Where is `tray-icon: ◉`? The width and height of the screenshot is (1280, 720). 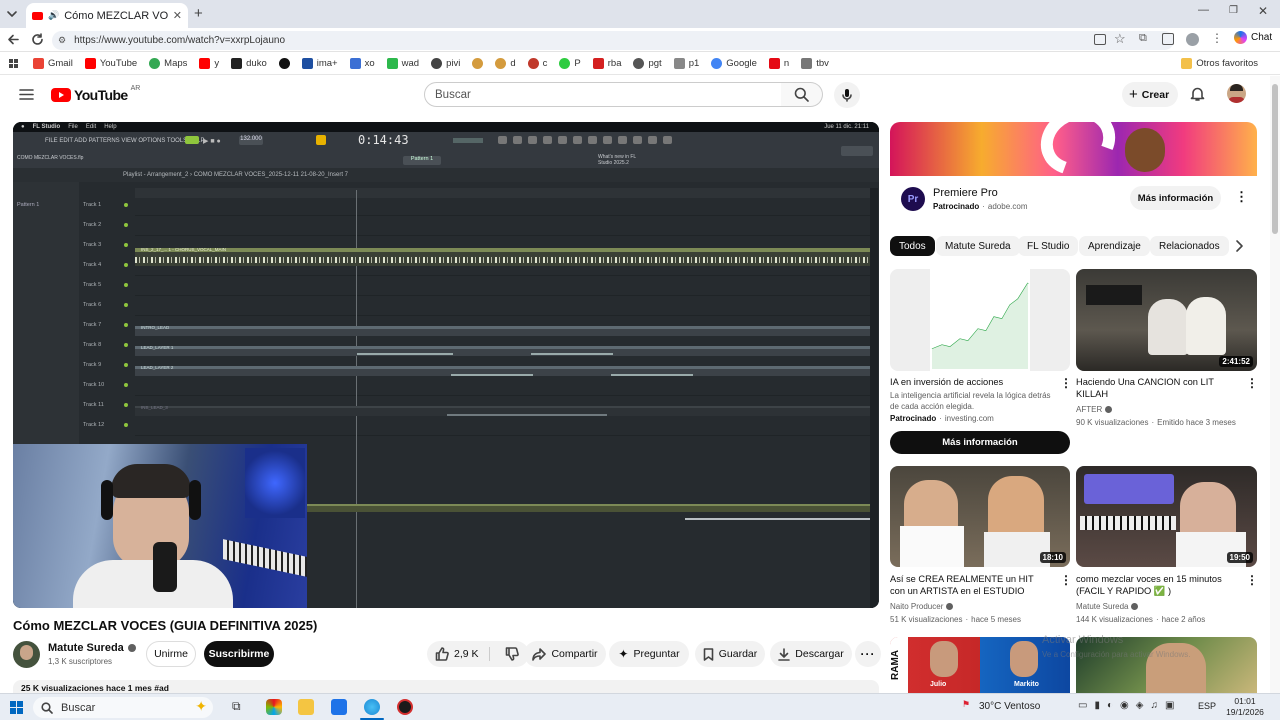
tray-icon: ◉ is located at coordinates (1124, 705).